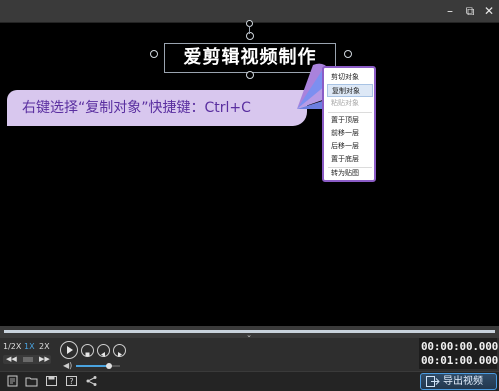 The height and width of the screenshot is (391, 499). Describe the element at coordinates (350, 103) in the screenshot. I see `menu-item-paste: 粘贴对象` at that location.